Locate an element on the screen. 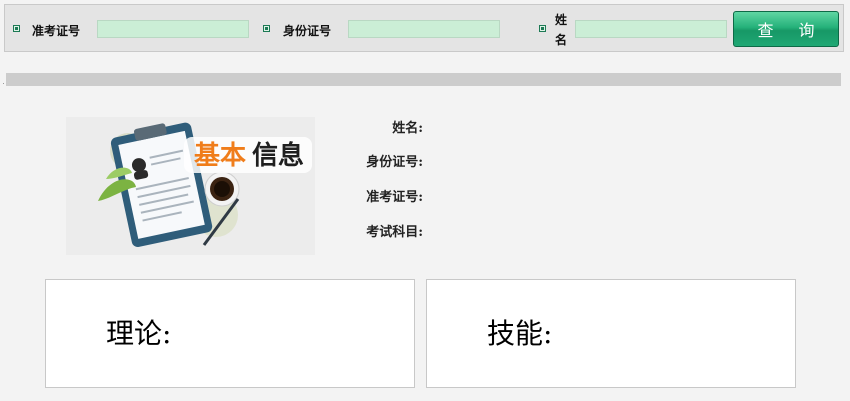 This screenshot has width=850, height=401. search-bar: 准考证号 身份证号 姓 名 查 询 is located at coordinates (424, 28).